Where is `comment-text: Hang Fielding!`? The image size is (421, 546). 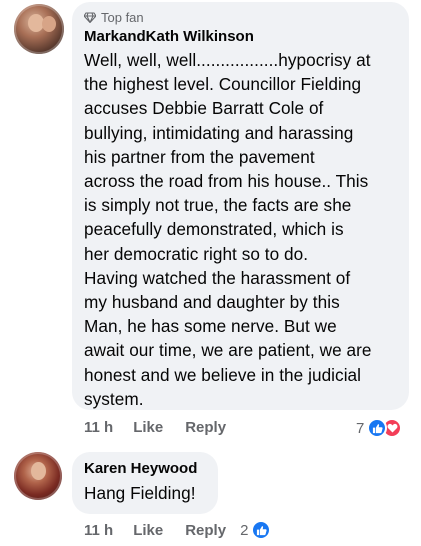
comment-text: Hang Fielding! is located at coordinates (140, 493).